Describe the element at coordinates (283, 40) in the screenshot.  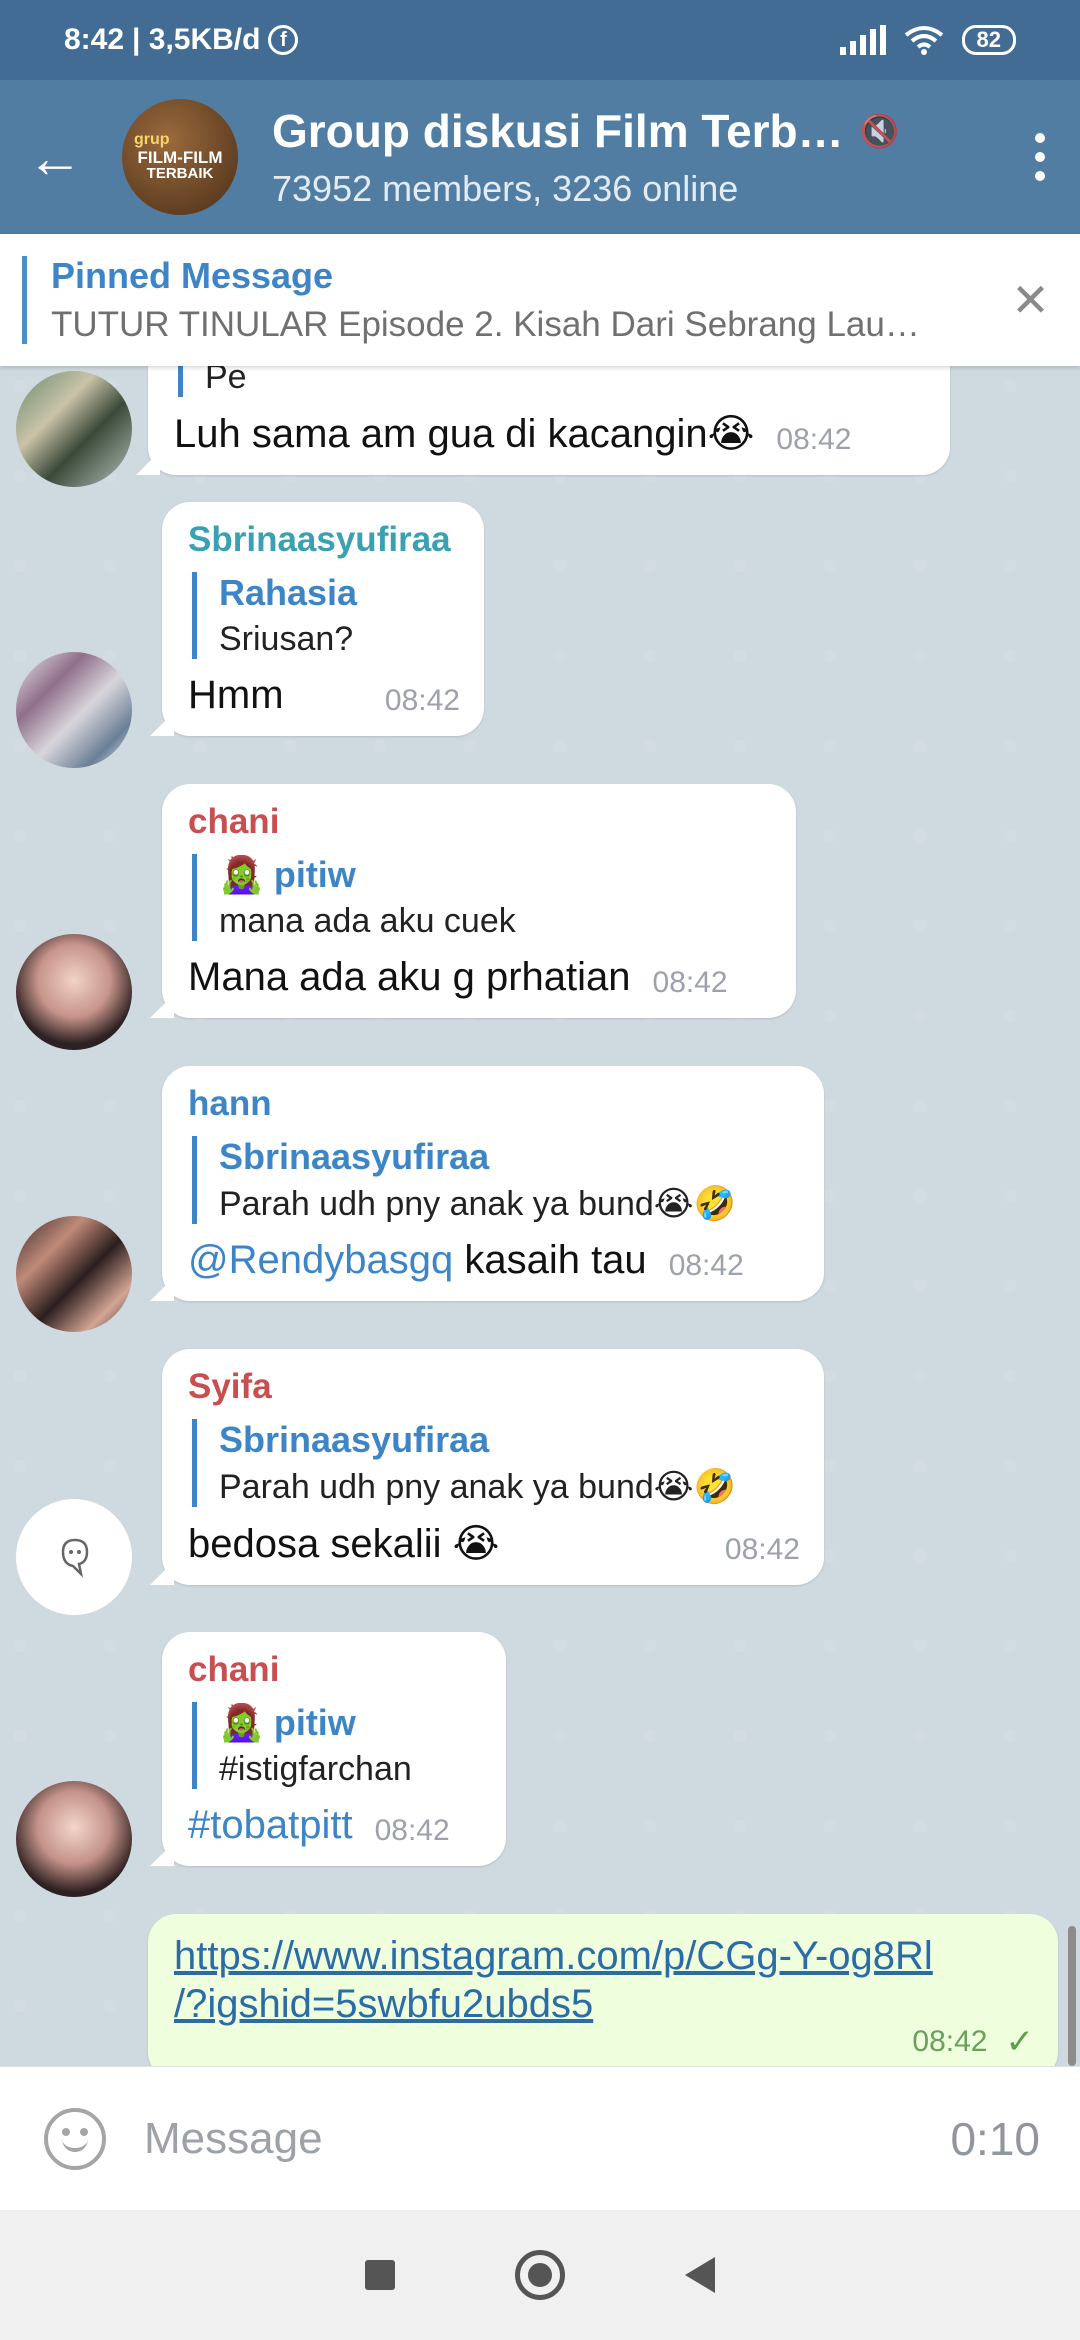
I see `facebook-icon: f` at that location.